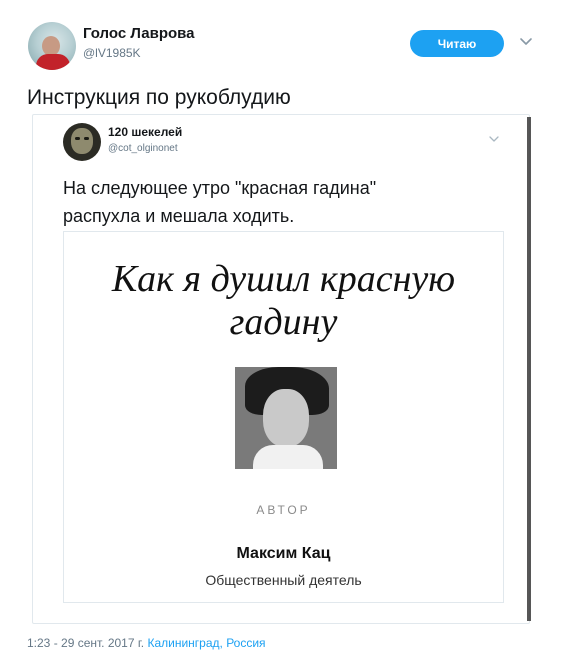 The image size is (561, 652). What do you see at coordinates (112, 53) in the screenshot?
I see `author-handle: @lV1985K` at bounding box center [112, 53].